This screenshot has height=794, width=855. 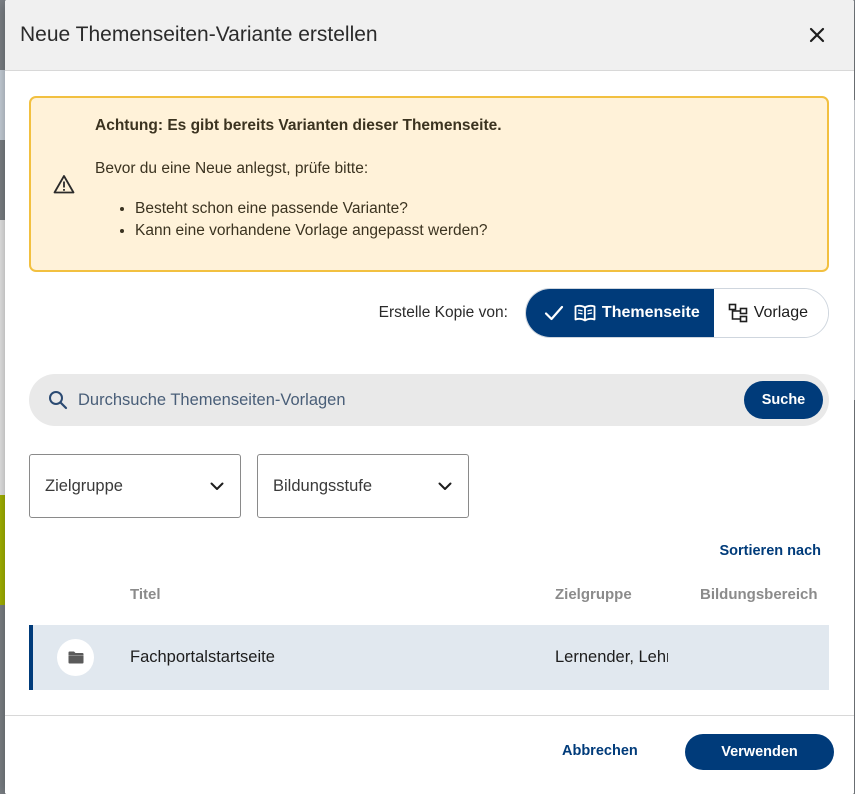 I want to click on search-icon, so click(x=58, y=400).